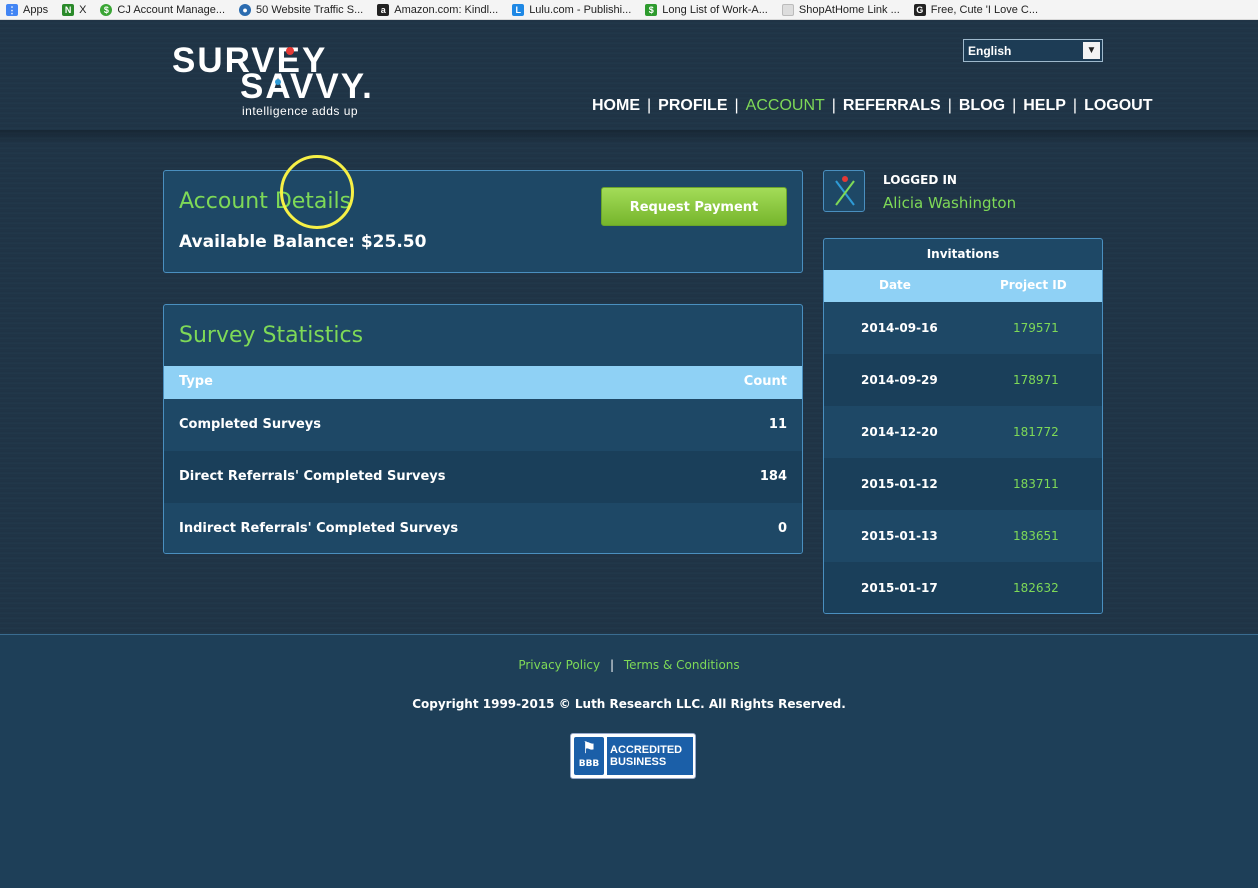 This screenshot has width=1258, height=888. Describe the element at coordinates (963, 432) in the screenshot. I see `table-row: 2014-12-20 181772` at that location.